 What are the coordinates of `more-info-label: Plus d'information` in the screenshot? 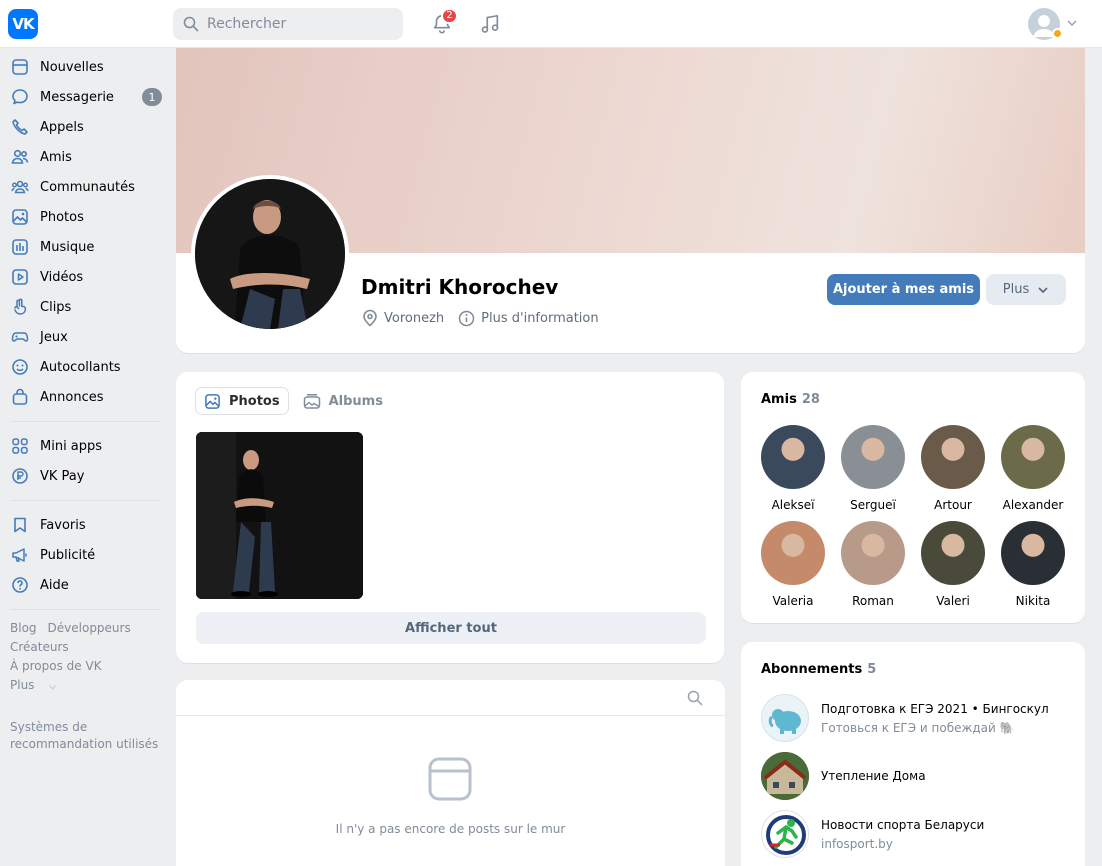 It's located at (540, 318).